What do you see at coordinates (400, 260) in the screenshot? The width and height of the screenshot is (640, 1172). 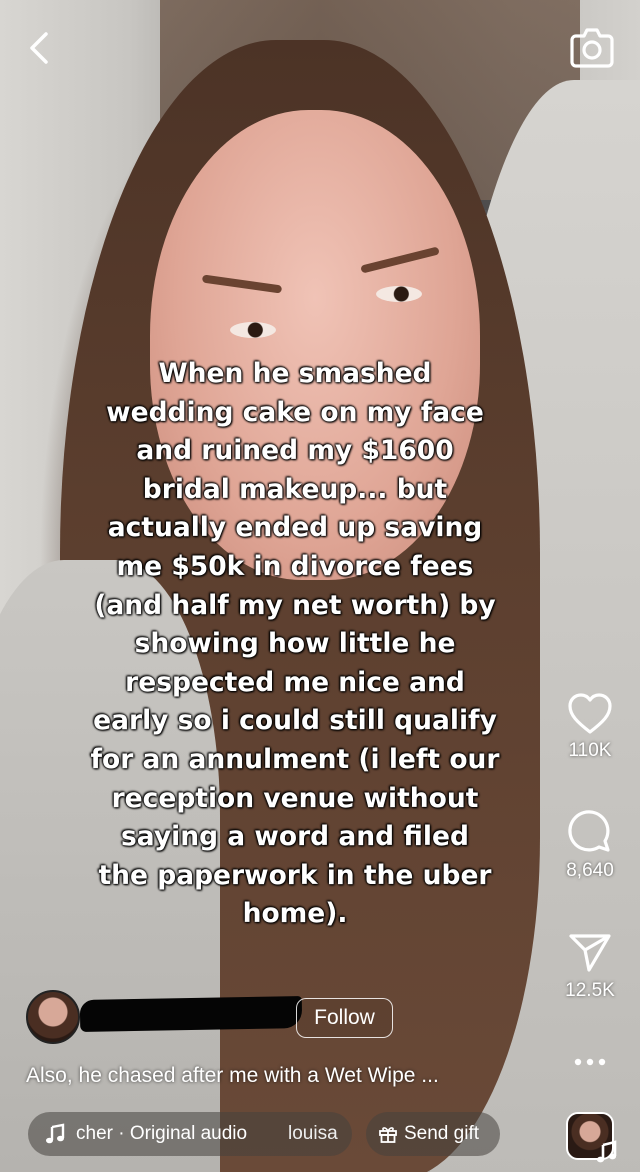 I see `right-brow` at bounding box center [400, 260].